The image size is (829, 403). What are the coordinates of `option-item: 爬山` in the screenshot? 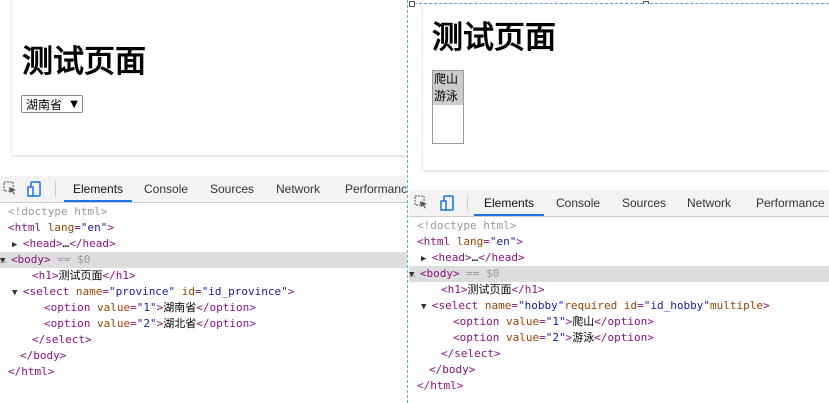 It's located at (448, 79).